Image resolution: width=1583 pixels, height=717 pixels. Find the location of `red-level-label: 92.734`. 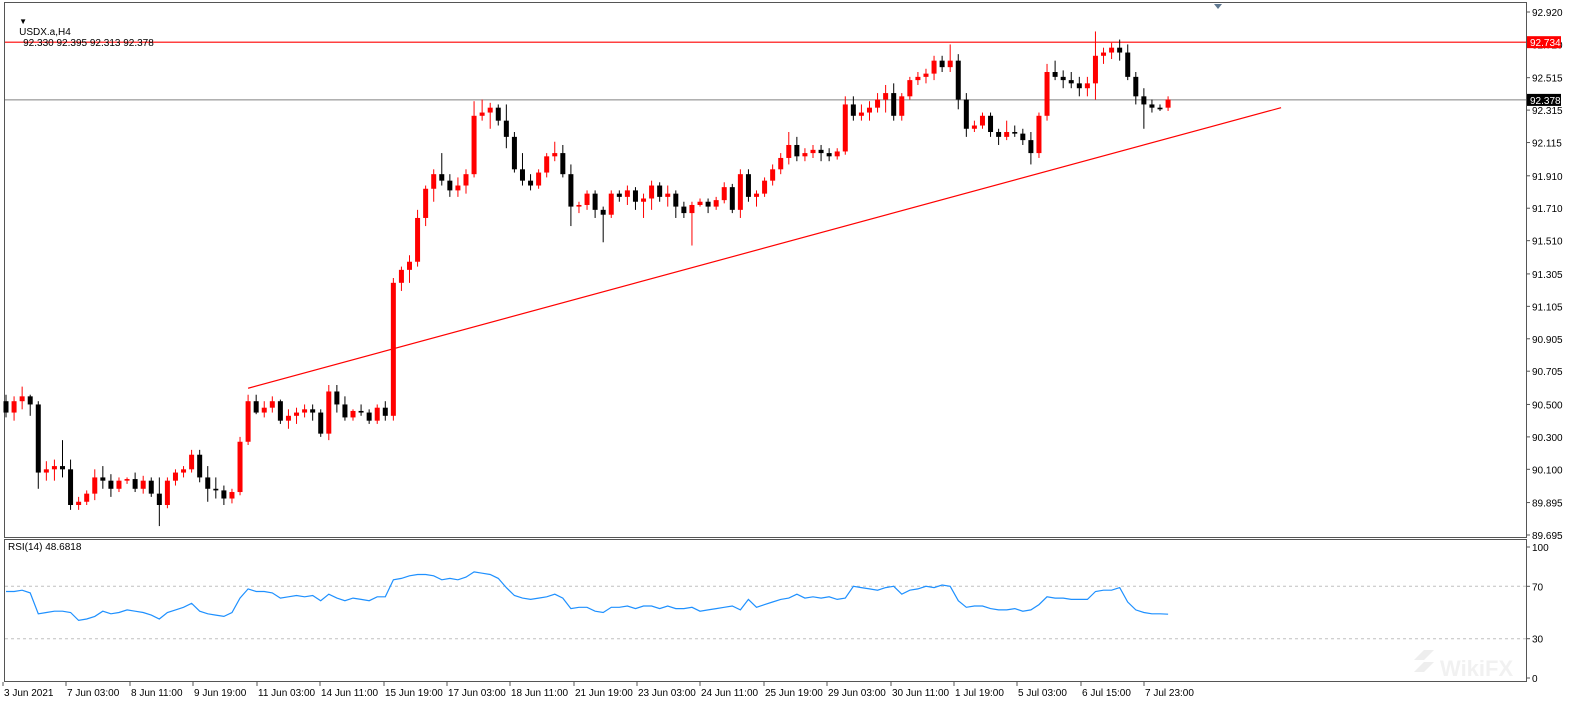

red-level-label: 92.734 is located at coordinates (1545, 43).